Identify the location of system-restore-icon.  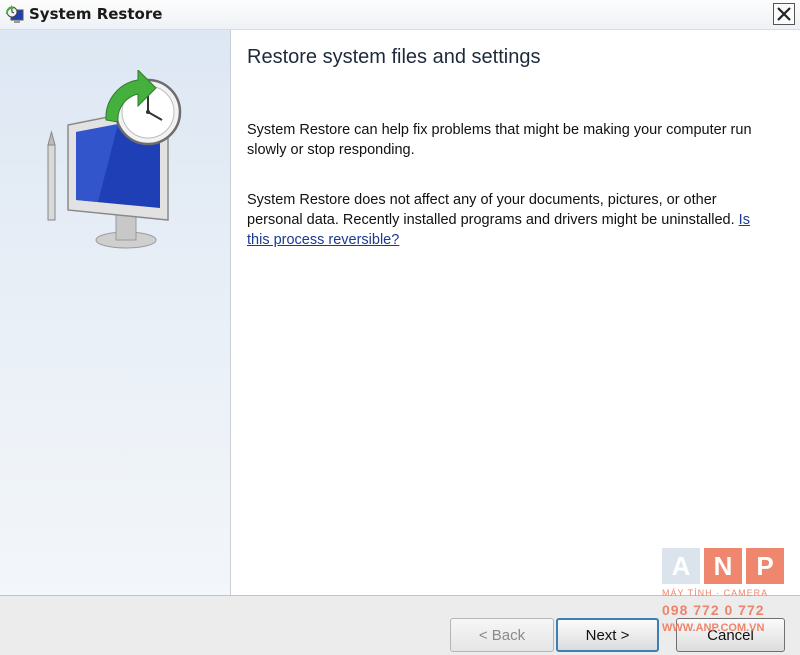
(14, 14).